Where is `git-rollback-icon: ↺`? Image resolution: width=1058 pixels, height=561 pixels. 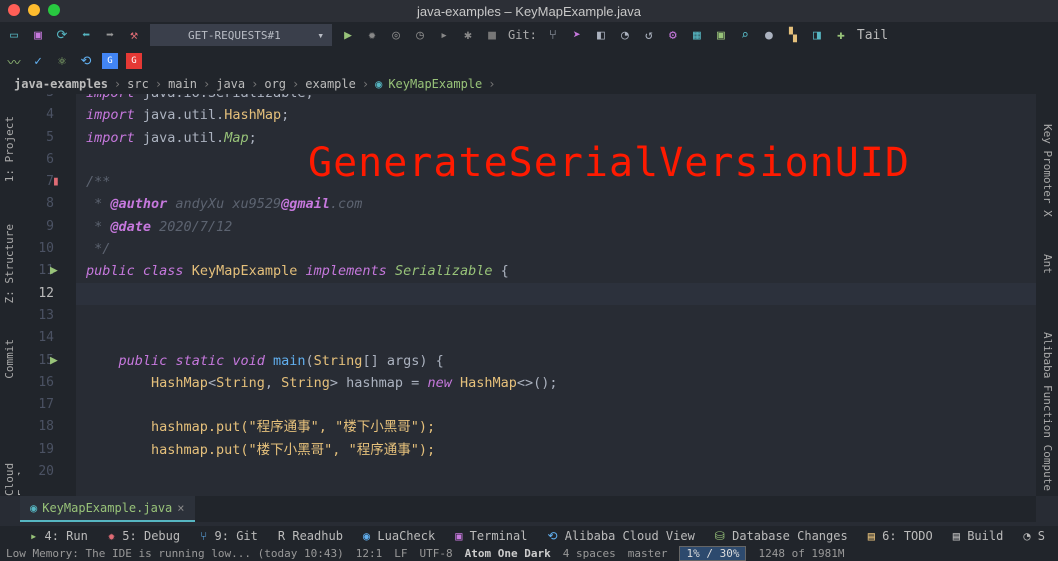
git-rollback-icon: ↺ is located at coordinates (649, 35).